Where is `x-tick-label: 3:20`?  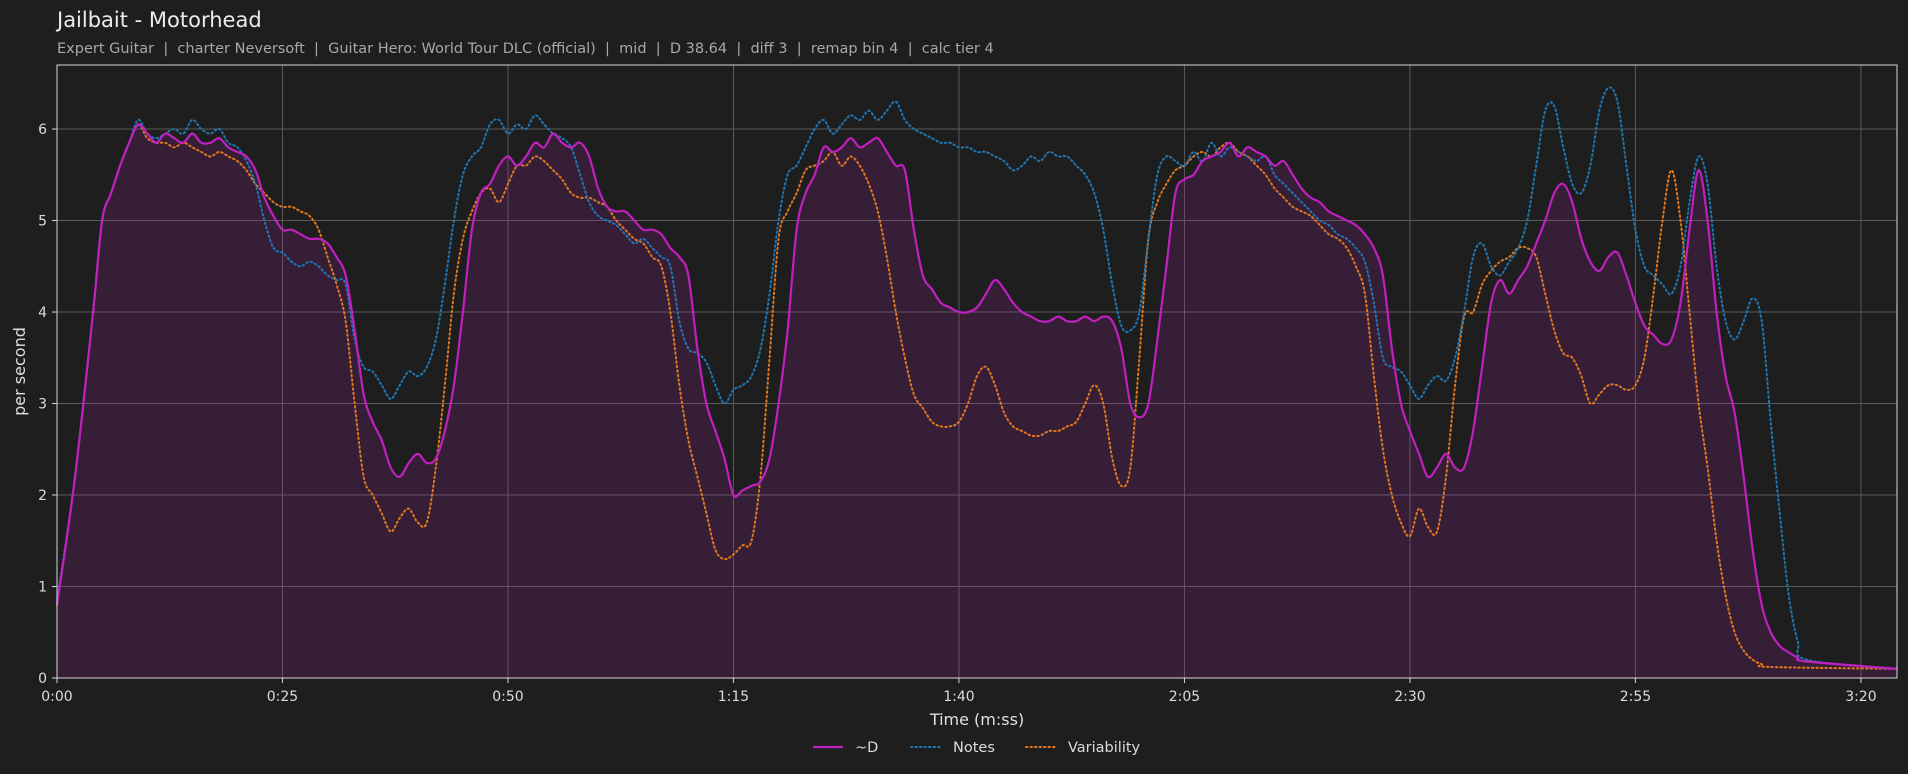 x-tick-label: 3:20 is located at coordinates (1860, 697).